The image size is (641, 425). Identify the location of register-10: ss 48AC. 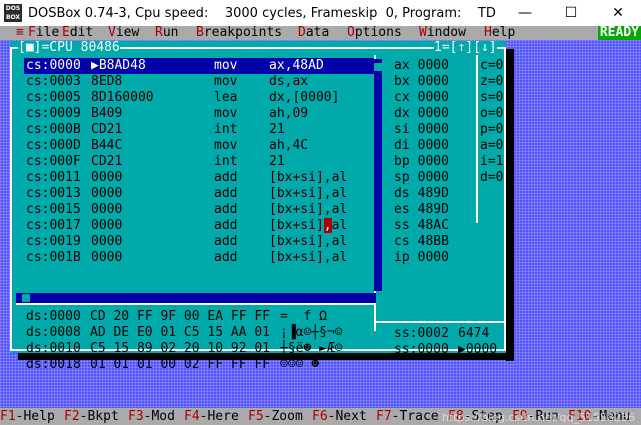
(421, 226).